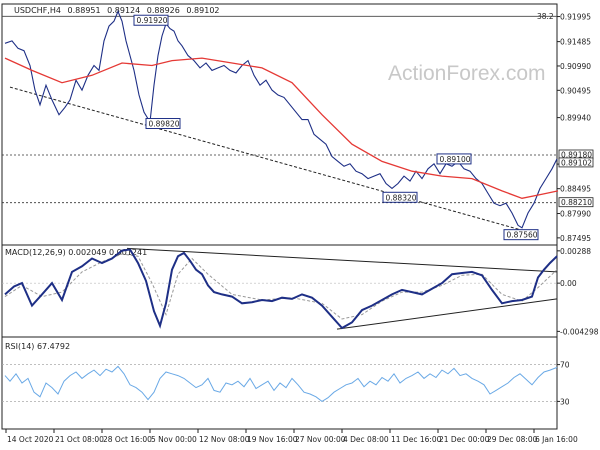 Image resolution: width=600 pixels, height=450 pixels. I want to click on rsi-axis: 70 30, so click(563, 383).